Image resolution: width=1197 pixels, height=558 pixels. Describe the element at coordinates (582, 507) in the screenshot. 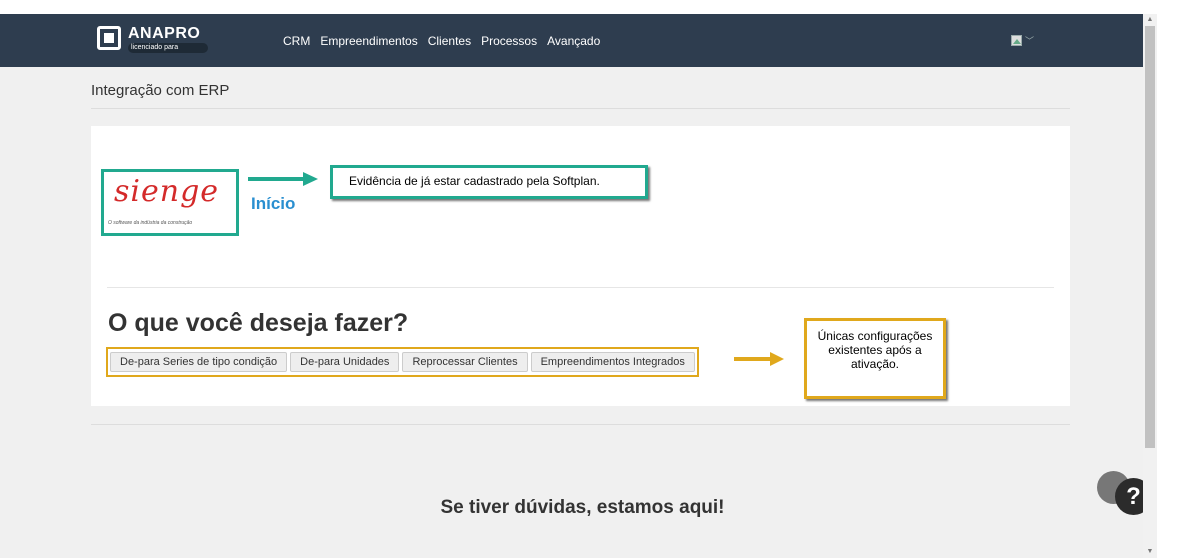

I see `help-heading: Se tiver dúvidas, estamos aqui!` at that location.